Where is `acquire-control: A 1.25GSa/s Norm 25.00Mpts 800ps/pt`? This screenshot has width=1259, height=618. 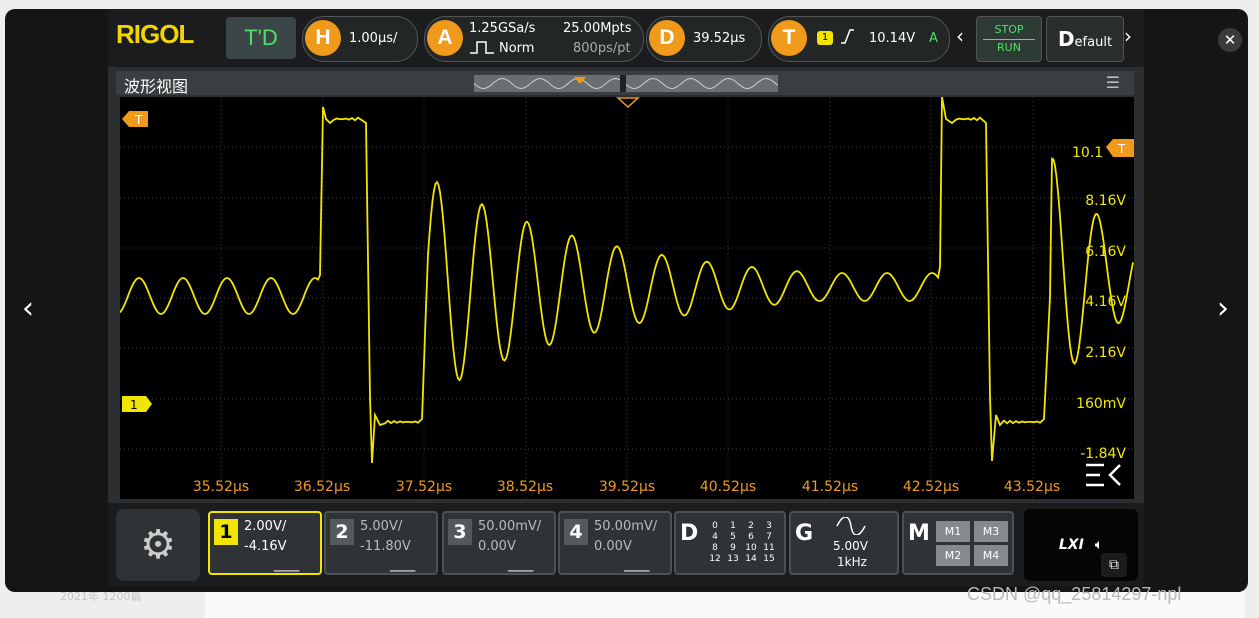 acquire-control: A 1.25GSa/s Norm 25.00Mpts 800ps/pt is located at coordinates (534, 39).